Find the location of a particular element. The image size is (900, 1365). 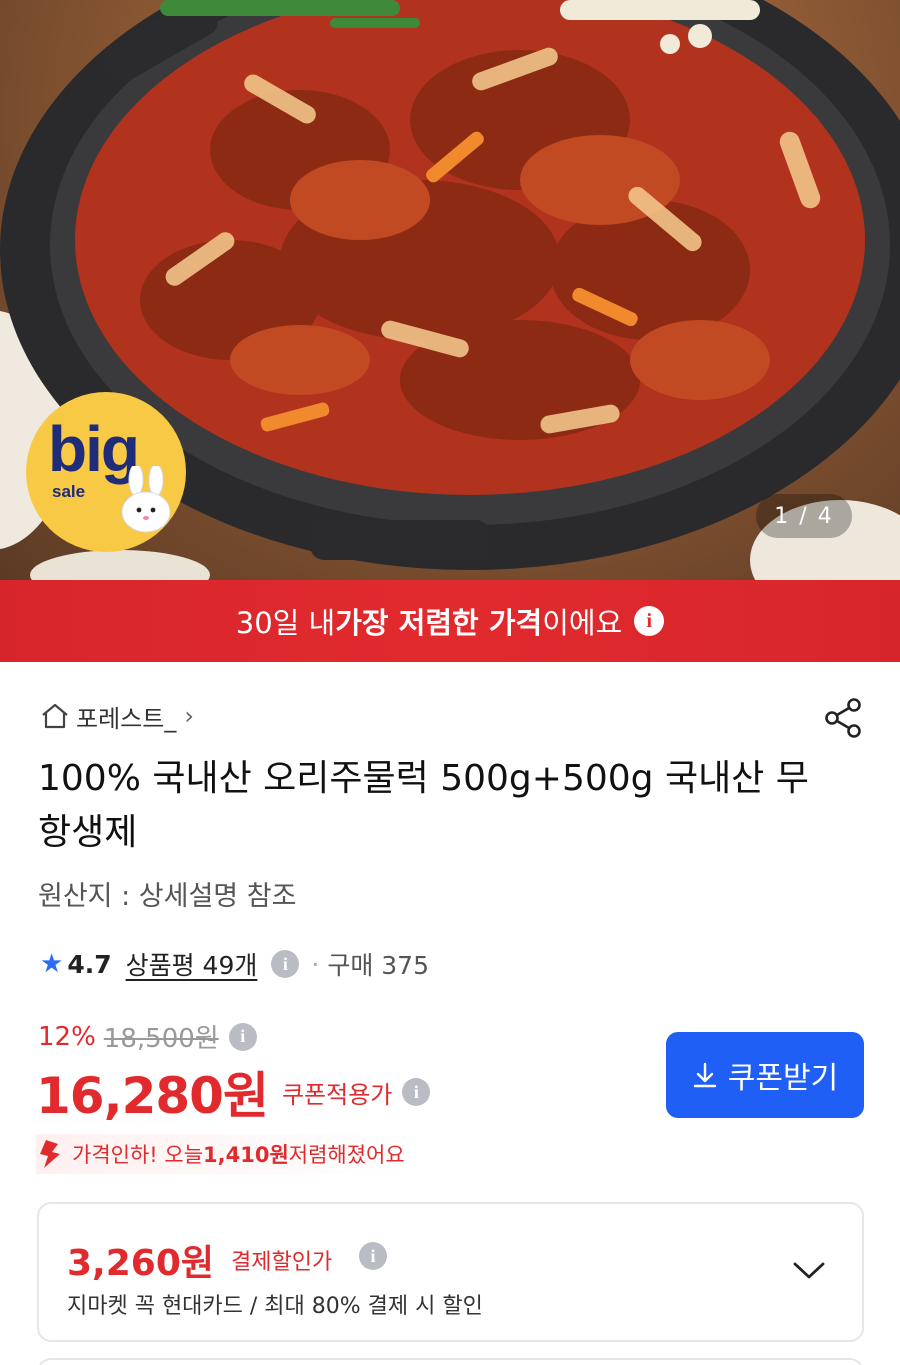

chevron-right-icon: › is located at coordinates (189, 716).